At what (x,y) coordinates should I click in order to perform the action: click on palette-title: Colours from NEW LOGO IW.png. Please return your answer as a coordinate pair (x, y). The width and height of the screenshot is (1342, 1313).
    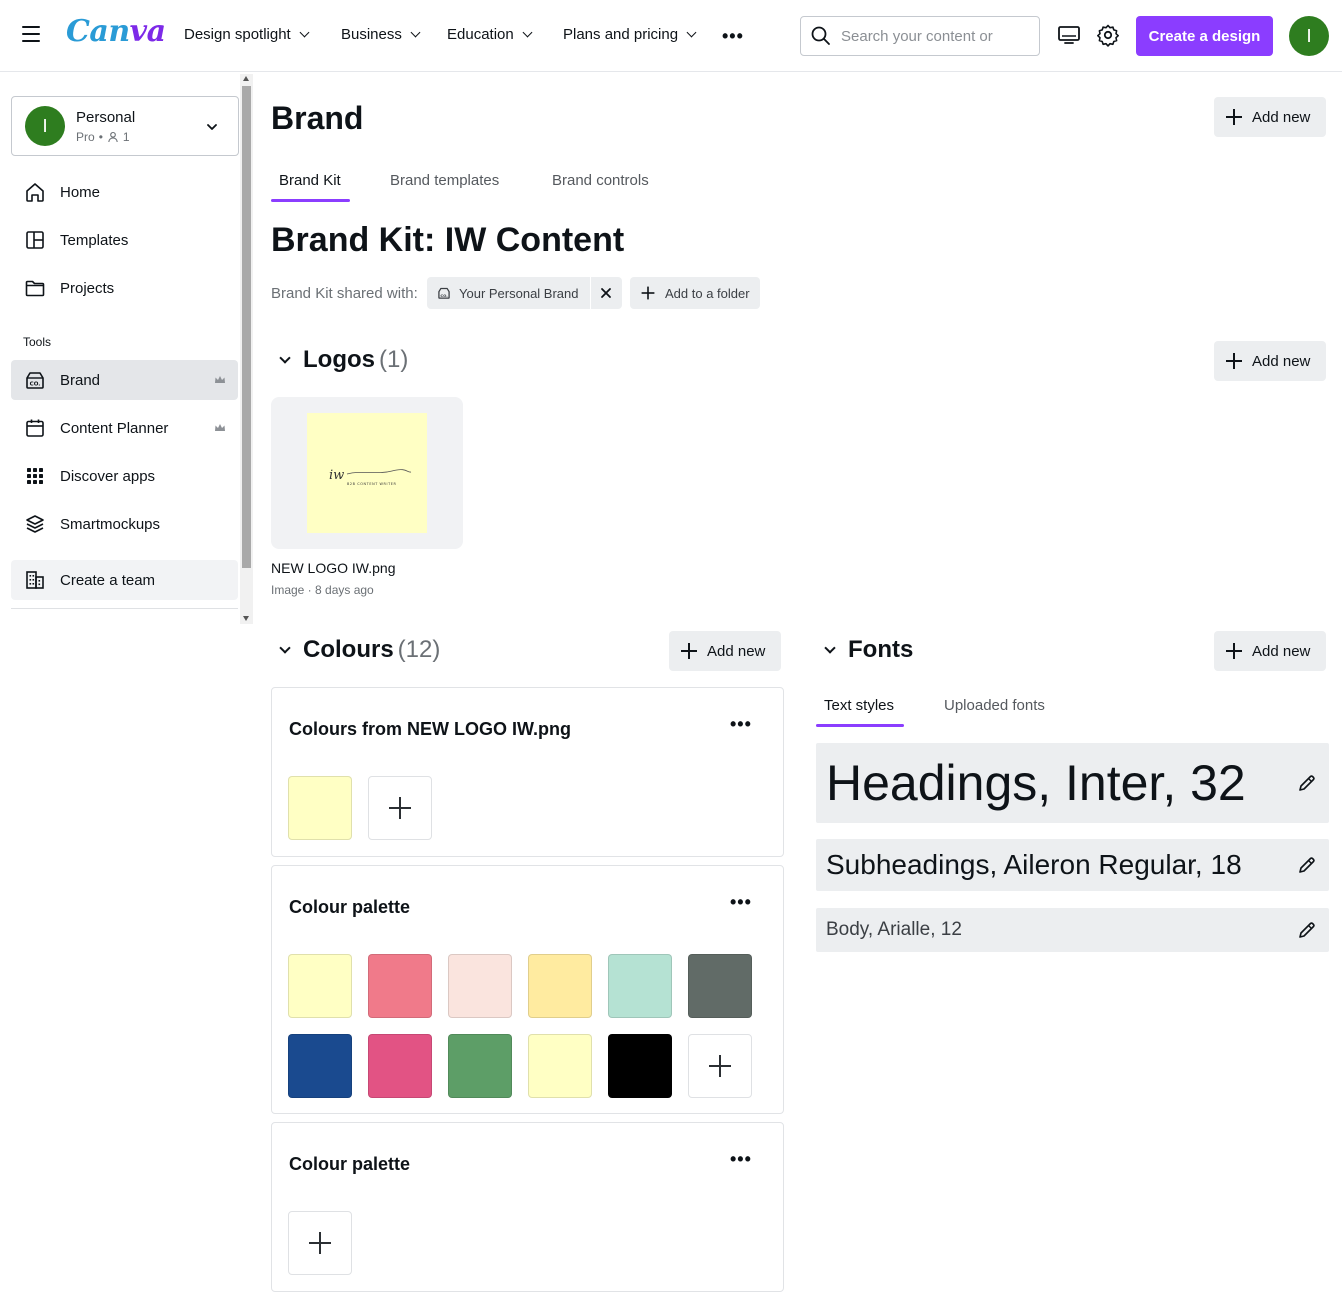
    Looking at the image, I should click on (430, 729).